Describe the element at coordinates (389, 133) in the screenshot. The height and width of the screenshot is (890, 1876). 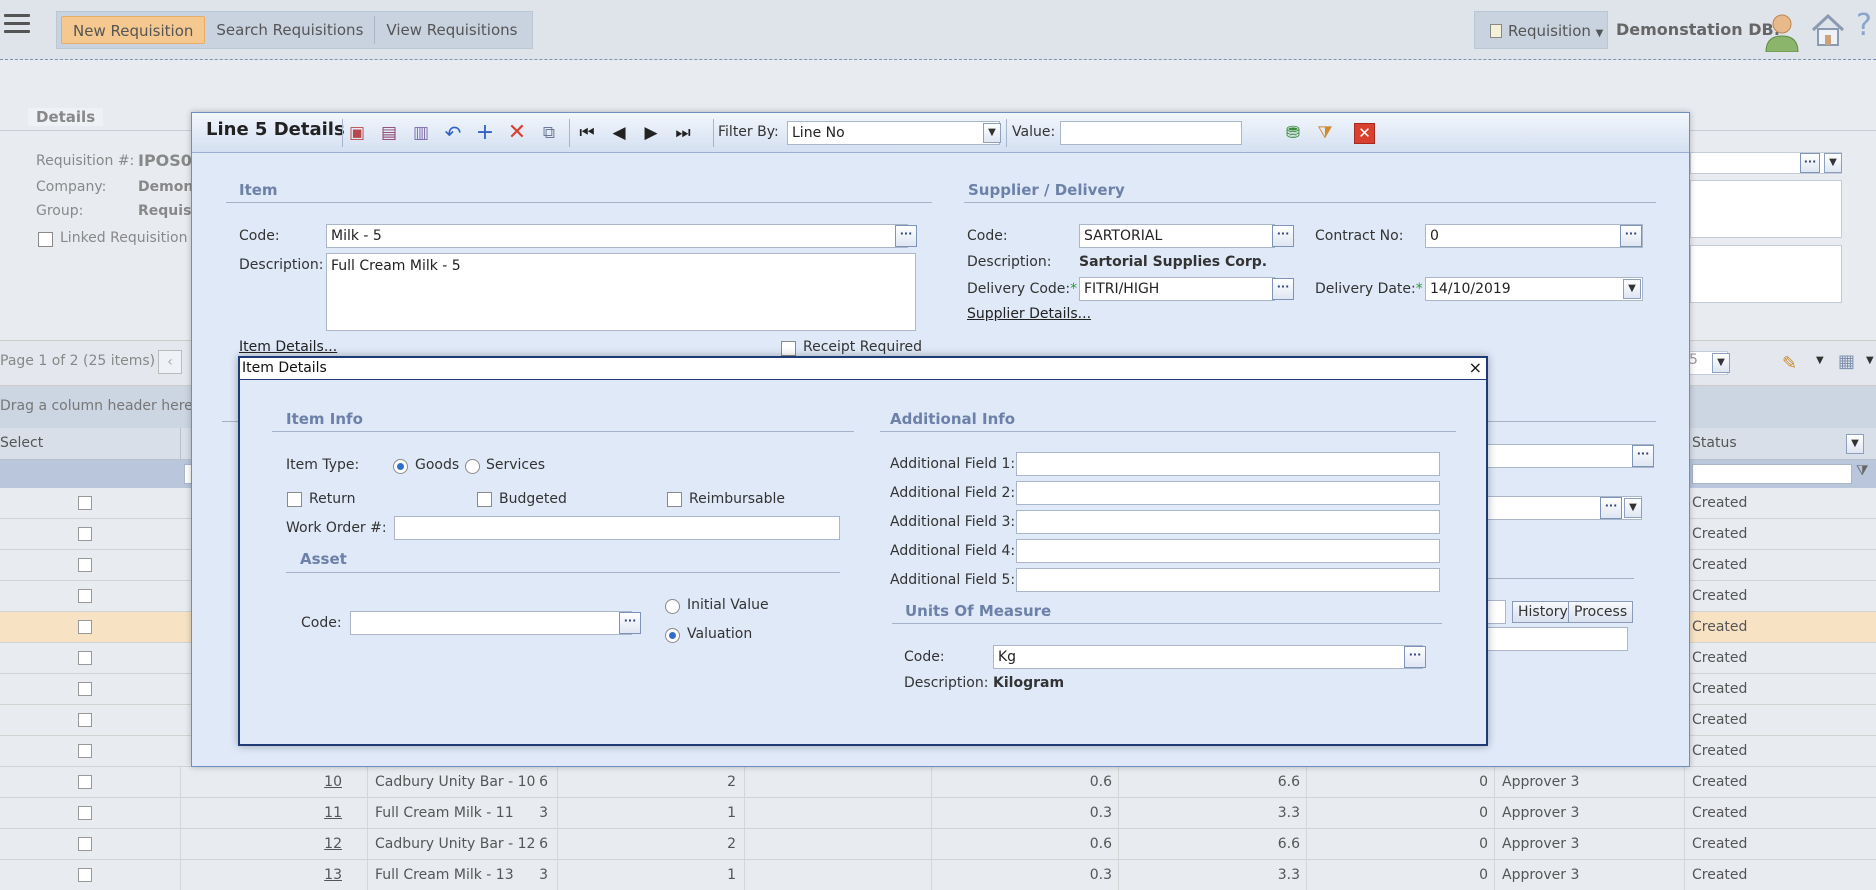
I see `save-icon: ▤` at that location.